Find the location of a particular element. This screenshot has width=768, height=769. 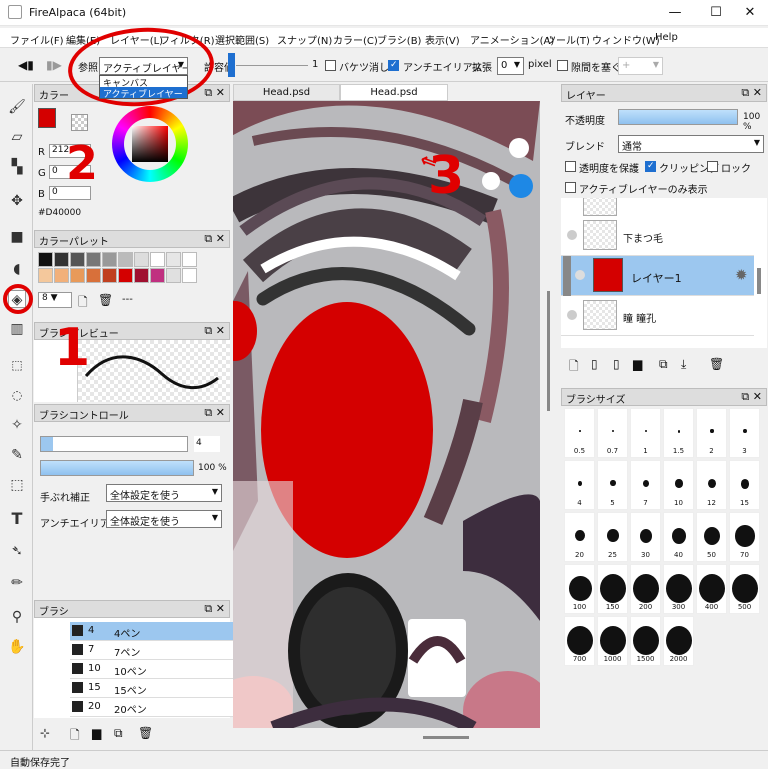

menu-snap: スナップ(N) is located at coordinates (304, 39).